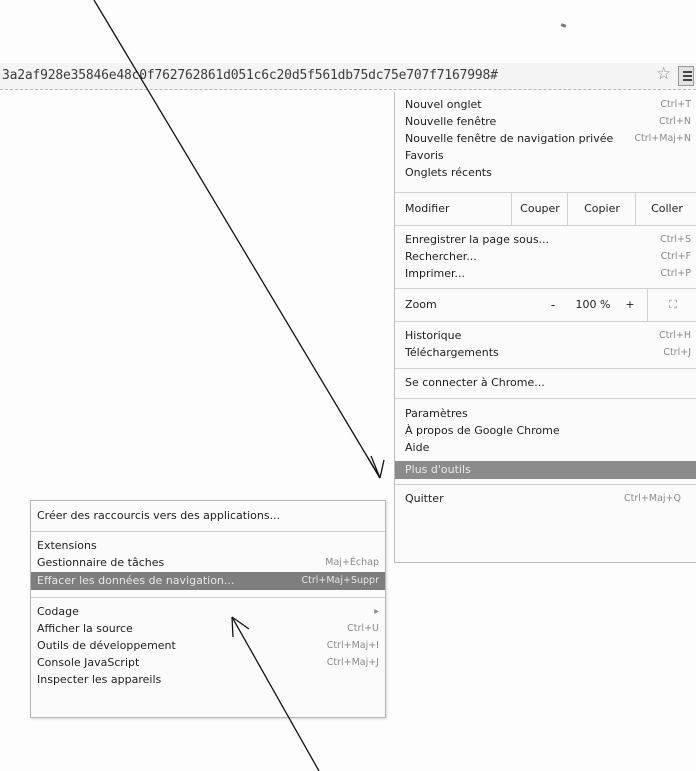  What do you see at coordinates (232, 627) in the screenshot?
I see `arrowhead-left` at bounding box center [232, 627].